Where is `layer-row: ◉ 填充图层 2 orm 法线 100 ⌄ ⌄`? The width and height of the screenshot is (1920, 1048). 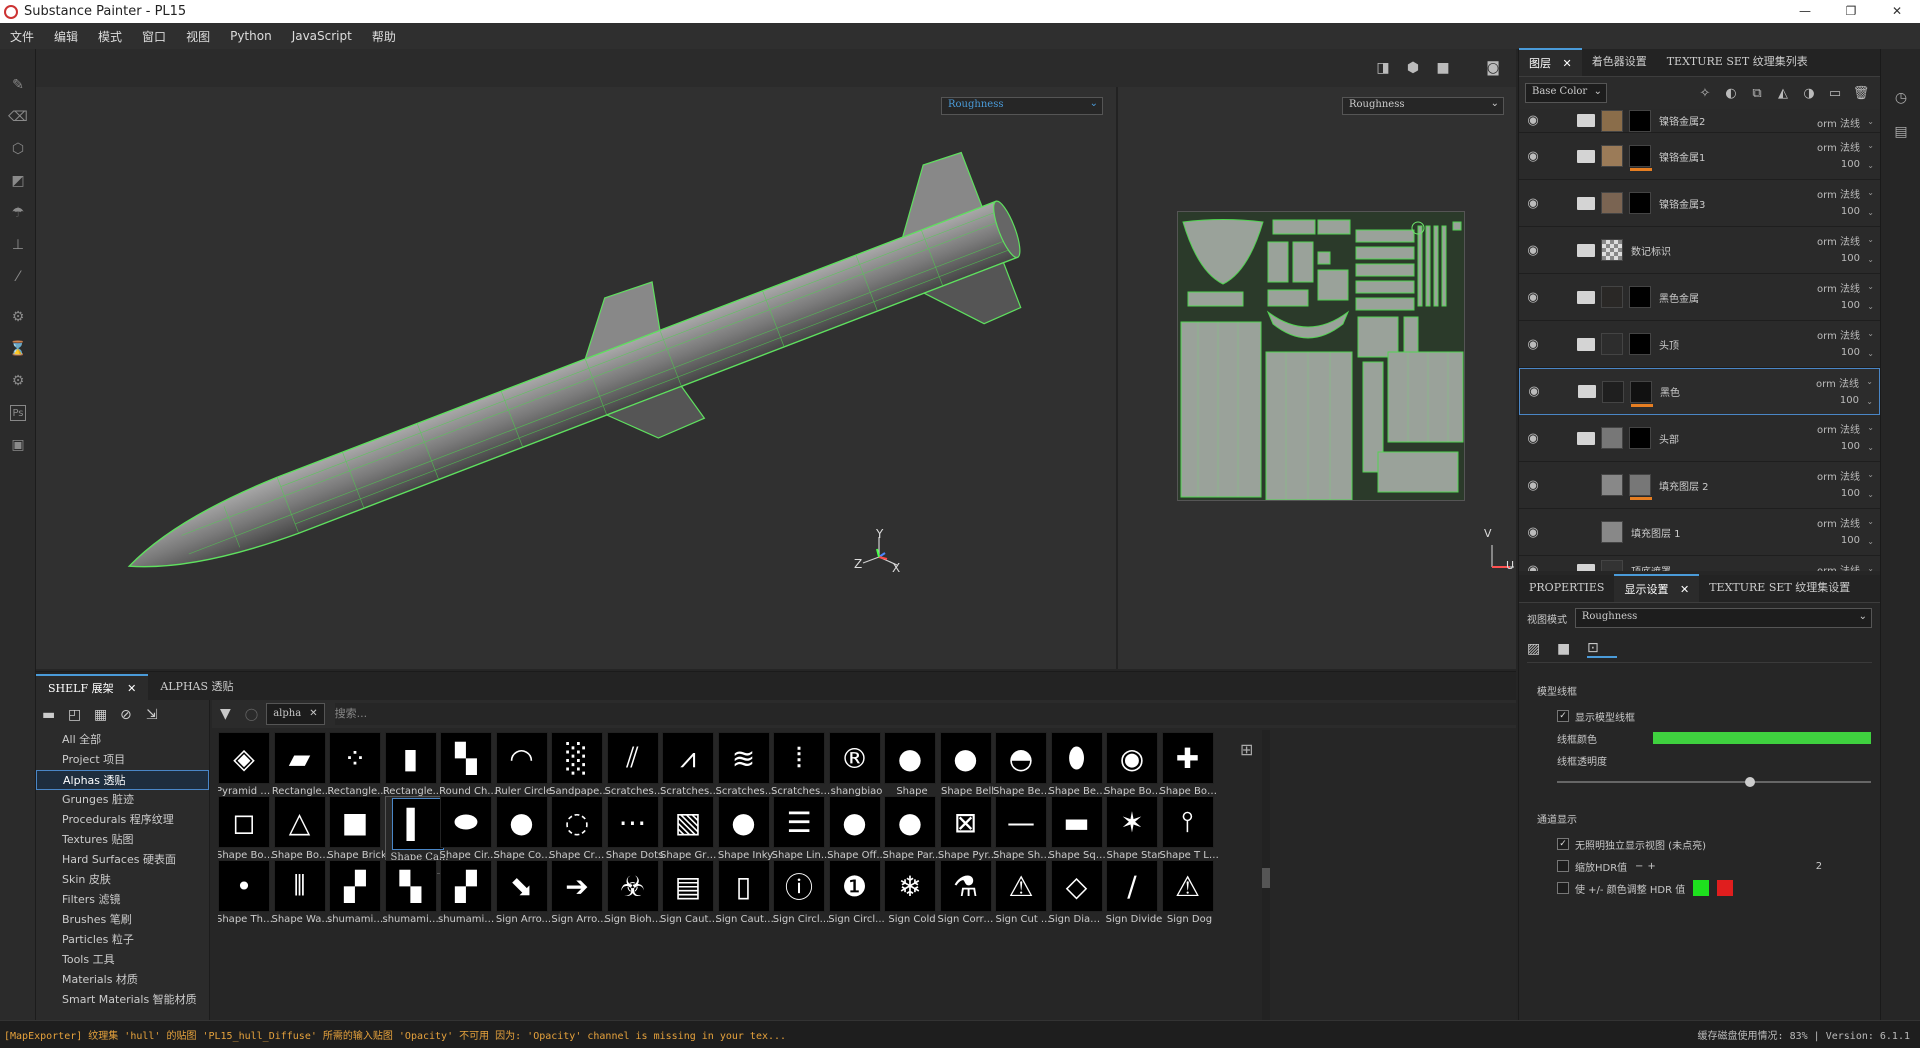 layer-row: ◉ 填充图层 2 orm 法线 100 ⌄ ⌄ is located at coordinates (1699, 485).